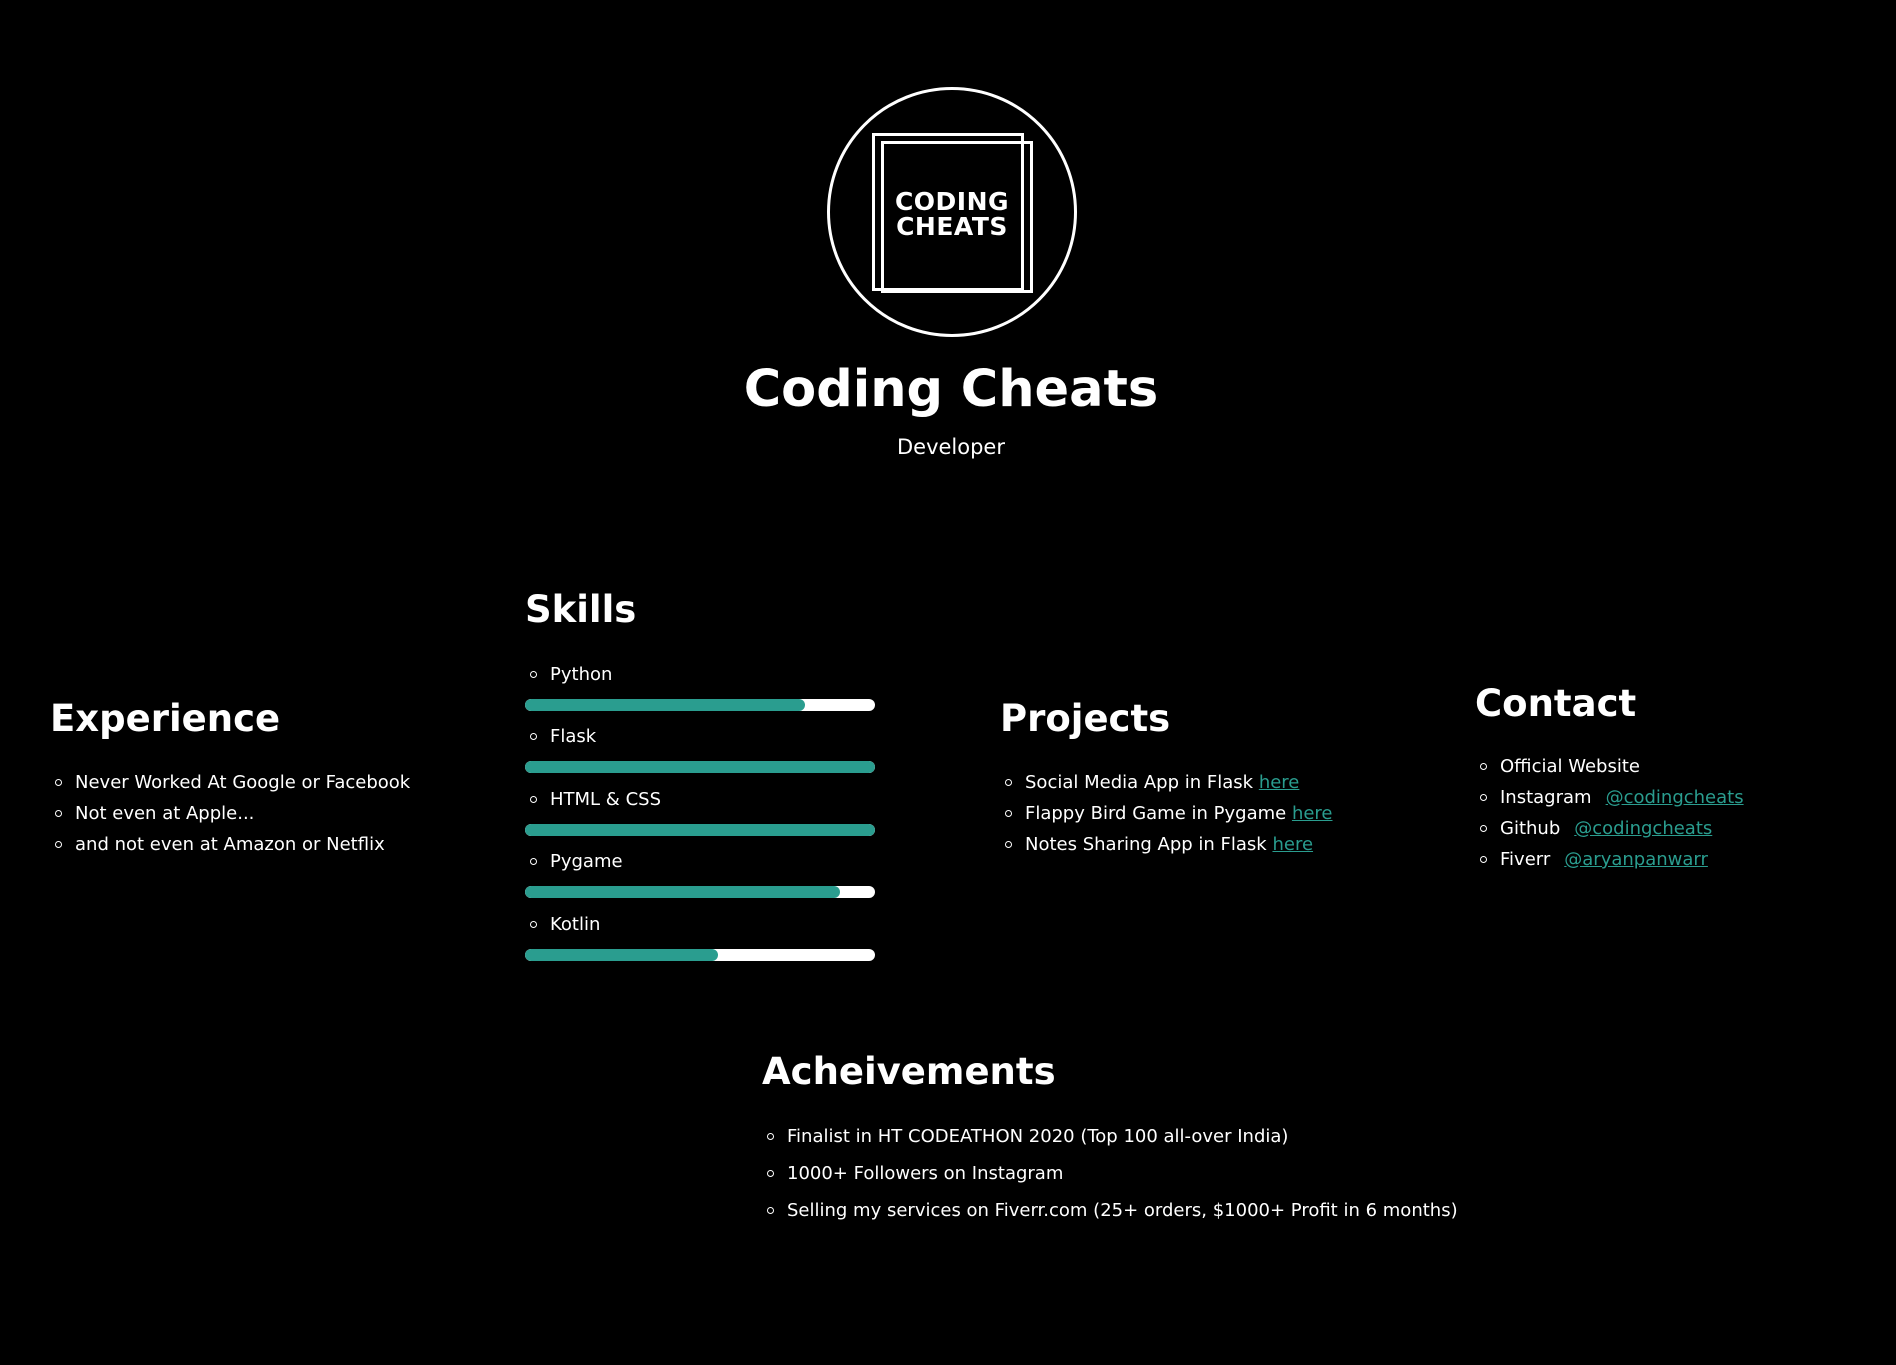  What do you see at coordinates (1570, 766) in the screenshot?
I see `contact-label: Official Website` at bounding box center [1570, 766].